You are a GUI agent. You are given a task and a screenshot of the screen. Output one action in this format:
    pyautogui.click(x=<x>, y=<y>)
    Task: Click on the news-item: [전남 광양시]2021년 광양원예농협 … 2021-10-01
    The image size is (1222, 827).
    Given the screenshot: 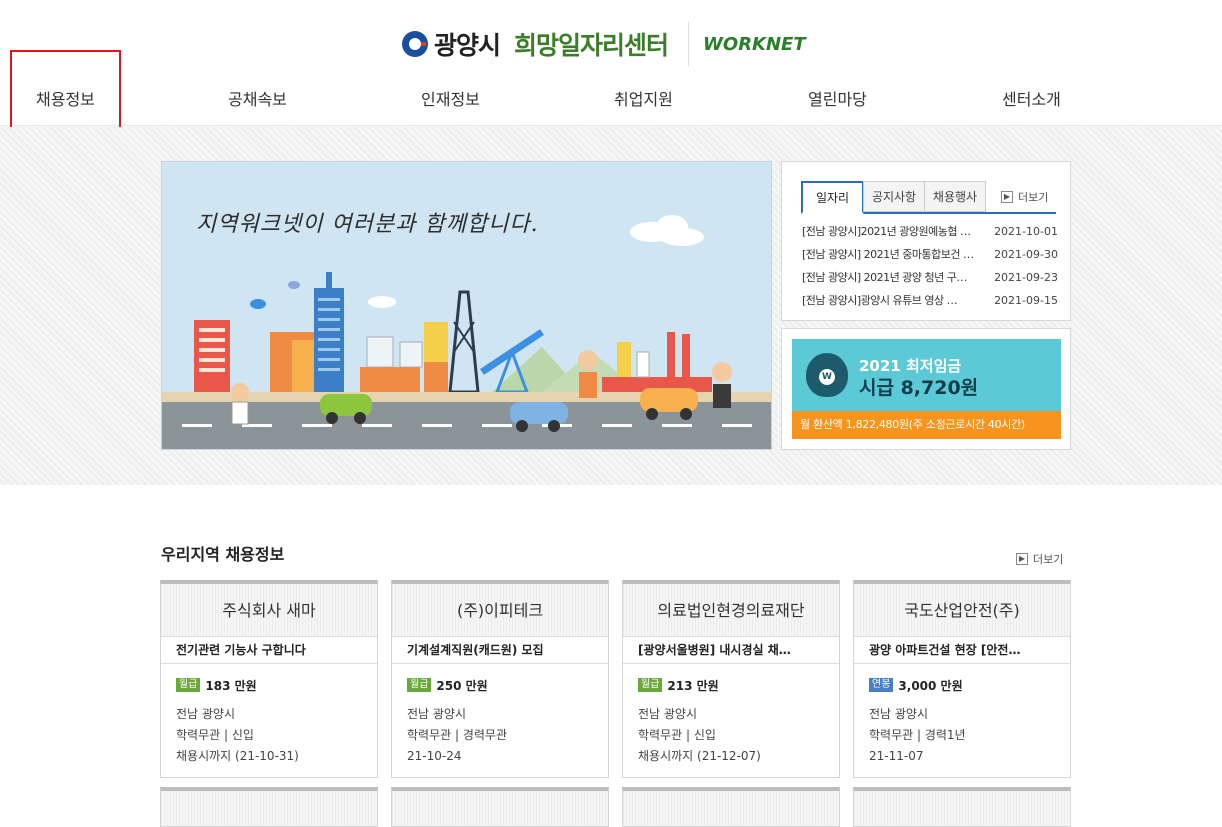 What is the action you would take?
    pyautogui.click(x=930, y=235)
    